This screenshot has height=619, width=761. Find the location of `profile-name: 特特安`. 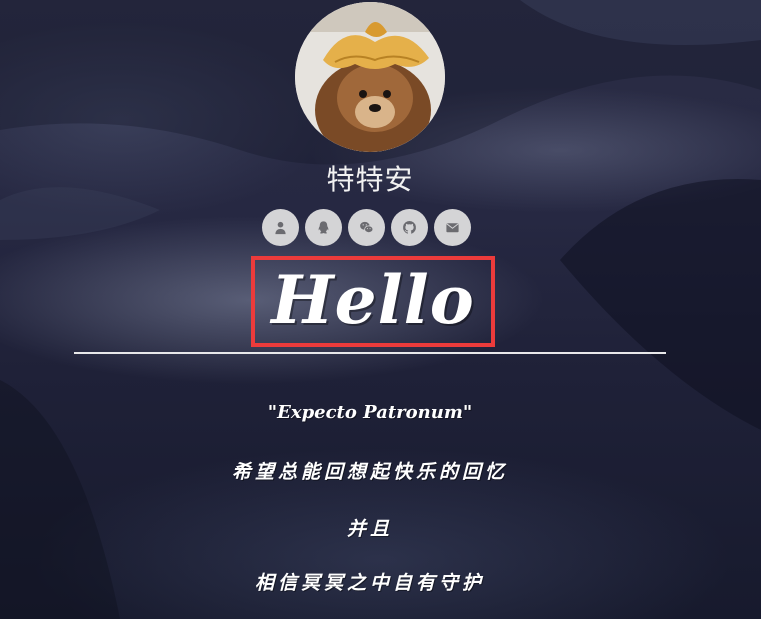

profile-name: 特特安 is located at coordinates (370, 179).